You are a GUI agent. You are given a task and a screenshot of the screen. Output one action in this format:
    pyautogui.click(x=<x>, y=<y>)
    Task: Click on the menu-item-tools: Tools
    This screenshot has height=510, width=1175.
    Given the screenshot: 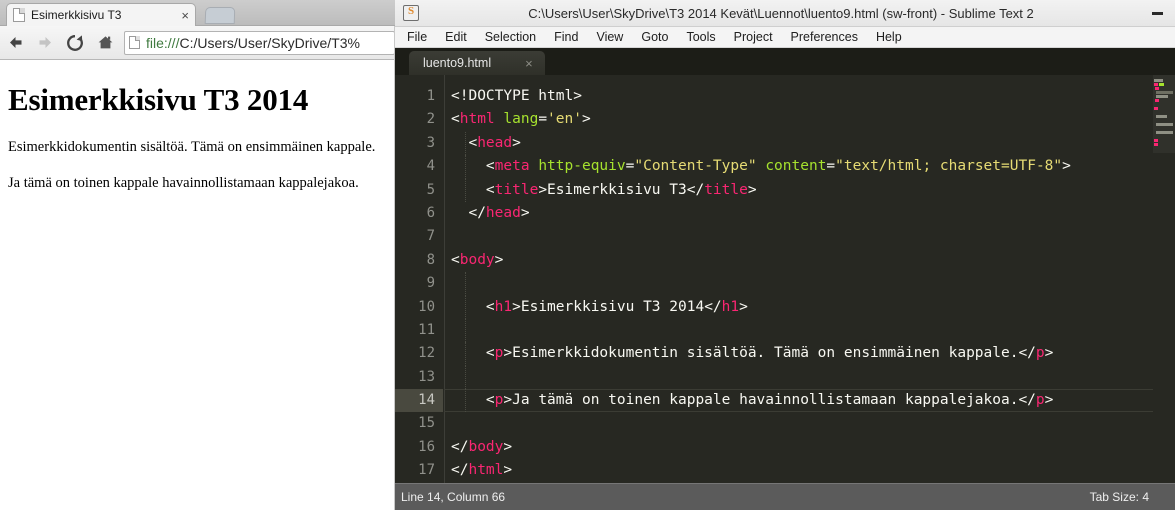 What is the action you would take?
    pyautogui.click(x=700, y=37)
    